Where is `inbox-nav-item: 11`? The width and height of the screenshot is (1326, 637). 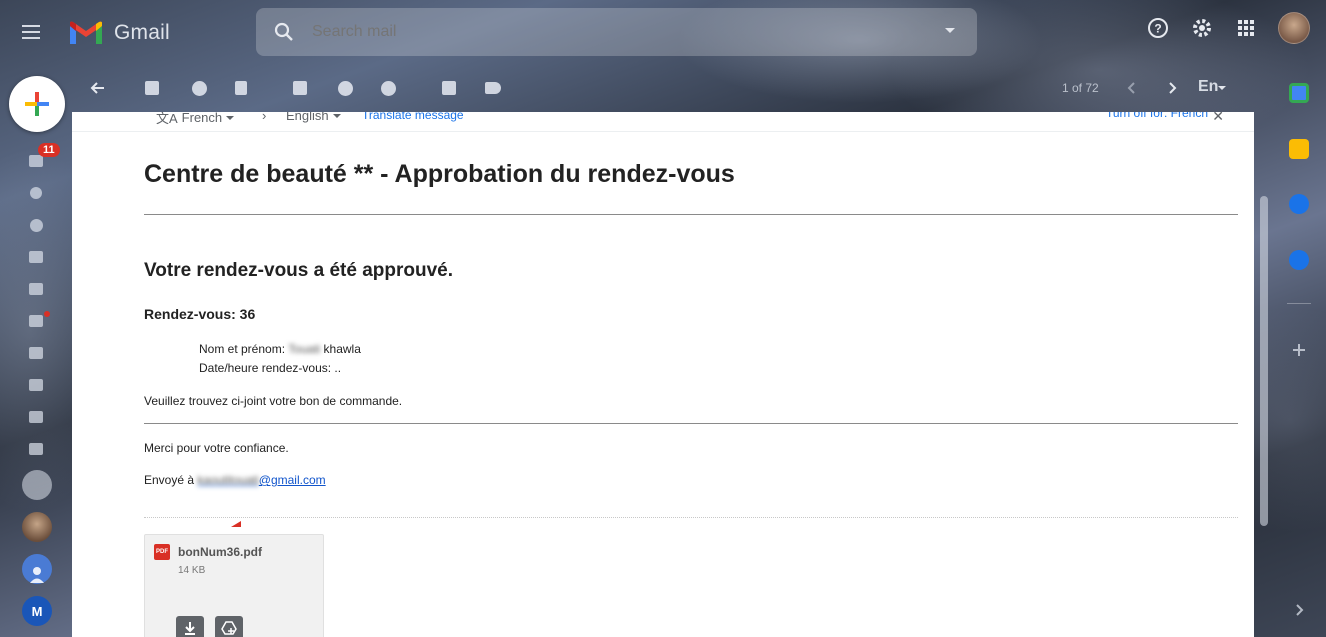 inbox-nav-item: 11 is located at coordinates (41, 160).